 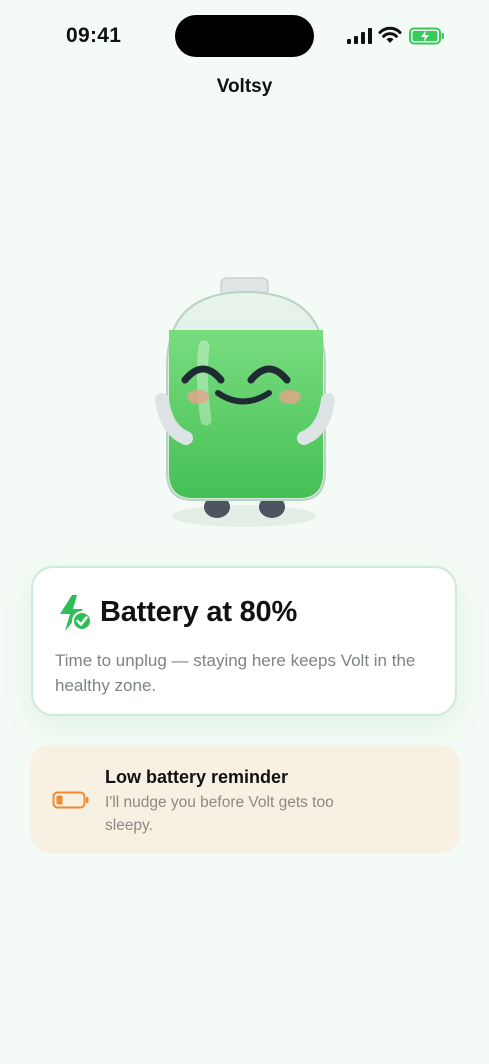 I want to click on low-battery-icon, so click(x=70, y=800).